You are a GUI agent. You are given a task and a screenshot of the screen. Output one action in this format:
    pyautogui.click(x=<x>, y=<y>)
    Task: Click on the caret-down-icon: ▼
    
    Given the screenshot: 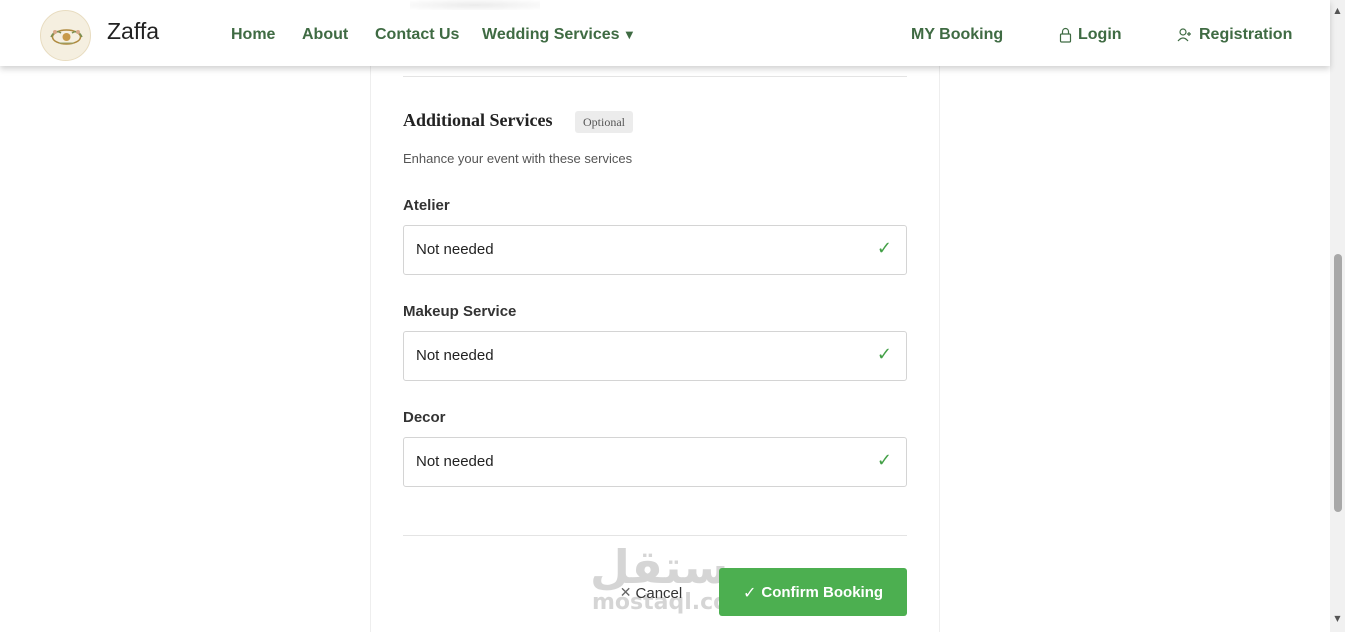 What is the action you would take?
    pyautogui.click(x=629, y=35)
    